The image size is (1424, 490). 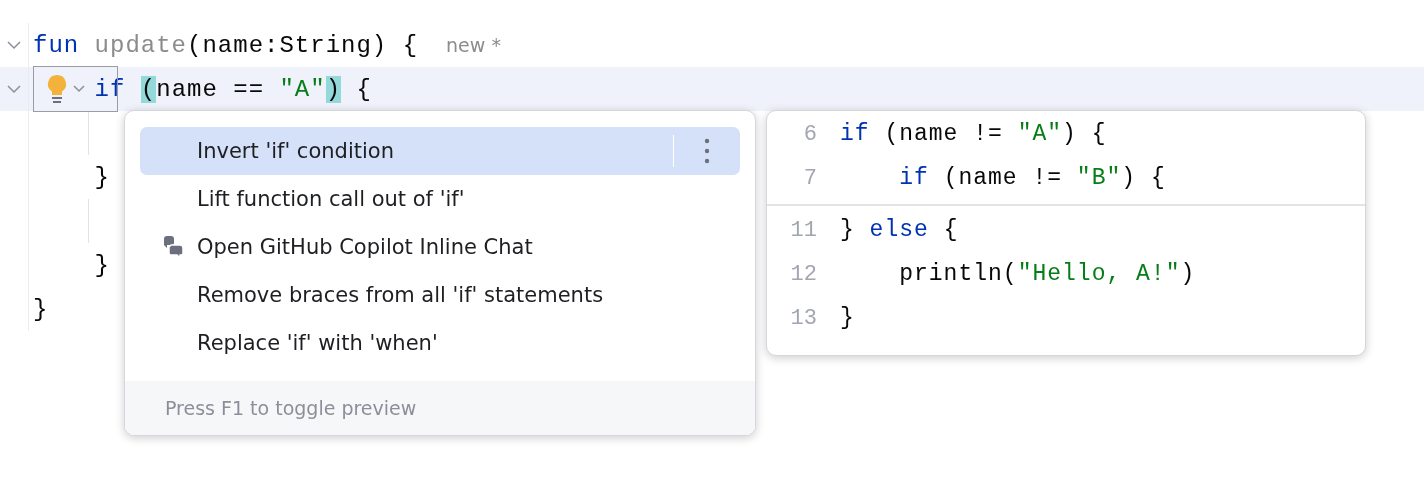 I want to click on line-number: 12, so click(x=803, y=274).